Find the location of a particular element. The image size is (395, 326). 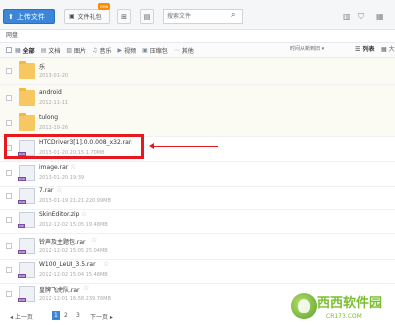

thumbnail-icon: ▦ is located at coordinates (384, 49).